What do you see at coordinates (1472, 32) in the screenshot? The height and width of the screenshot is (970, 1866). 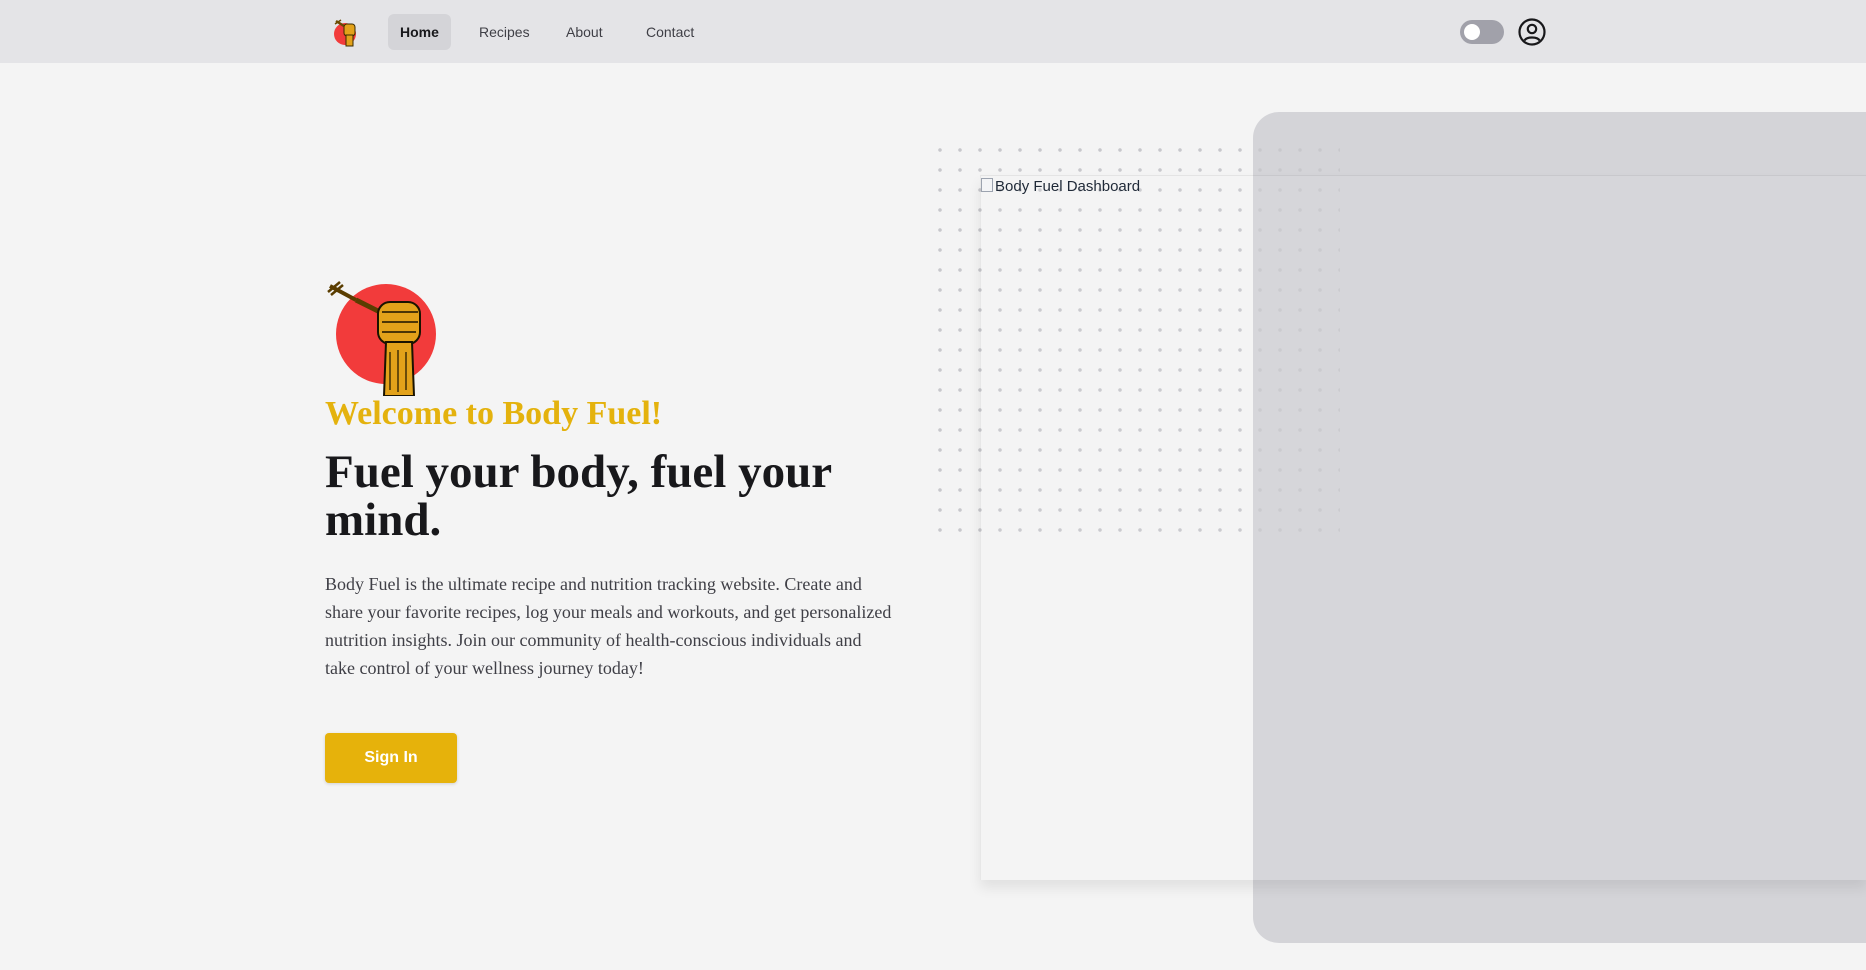 I see `toggle-knob` at bounding box center [1472, 32].